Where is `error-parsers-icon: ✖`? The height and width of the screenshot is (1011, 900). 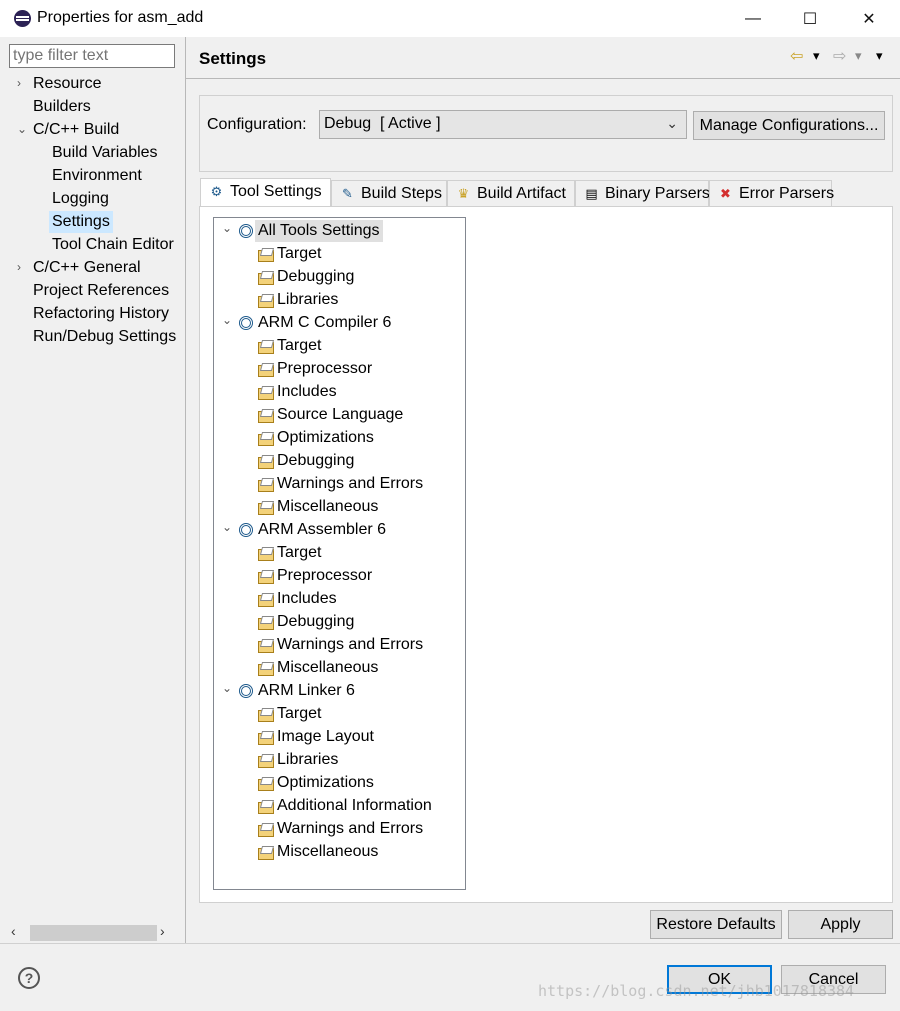 error-parsers-icon: ✖ is located at coordinates (725, 193).